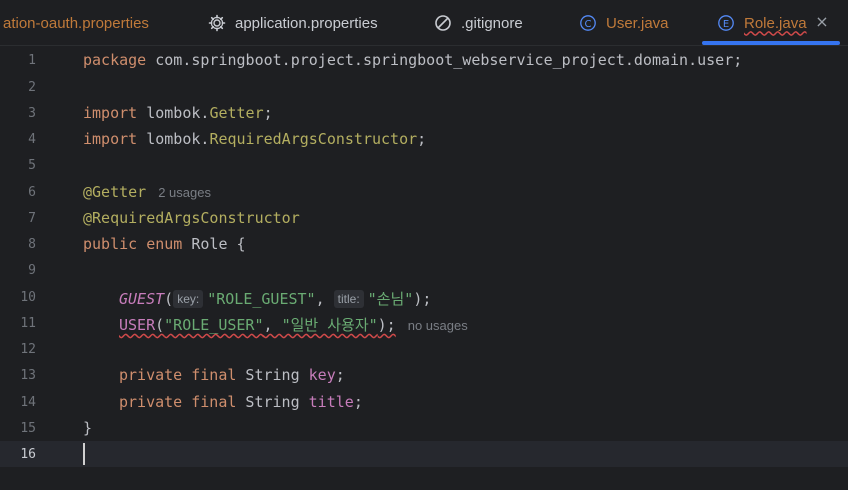 Image resolution: width=848 pixels, height=490 pixels. I want to click on code-line-7: @RequiredArgsConstructor, so click(191, 218).